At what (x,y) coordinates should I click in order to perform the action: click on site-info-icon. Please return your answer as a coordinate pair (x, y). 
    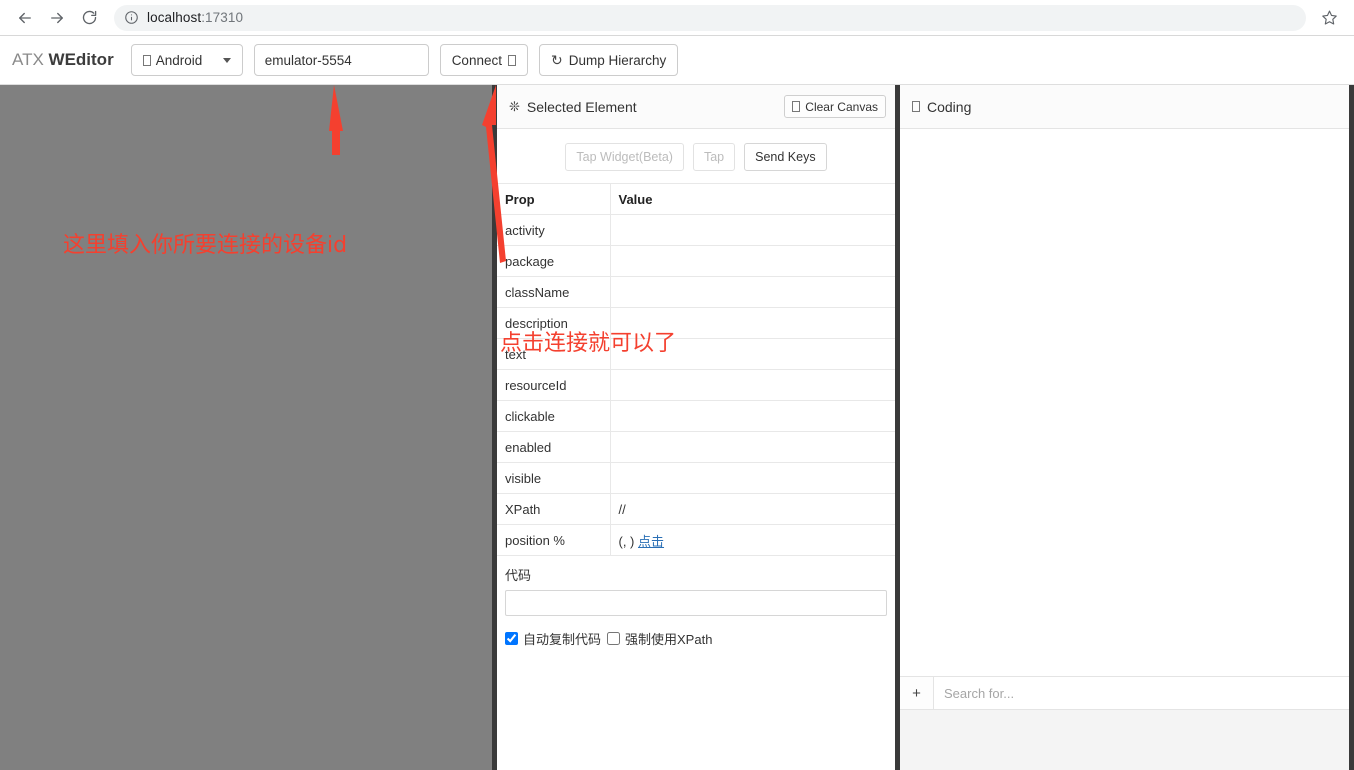
    Looking at the image, I should click on (131, 17).